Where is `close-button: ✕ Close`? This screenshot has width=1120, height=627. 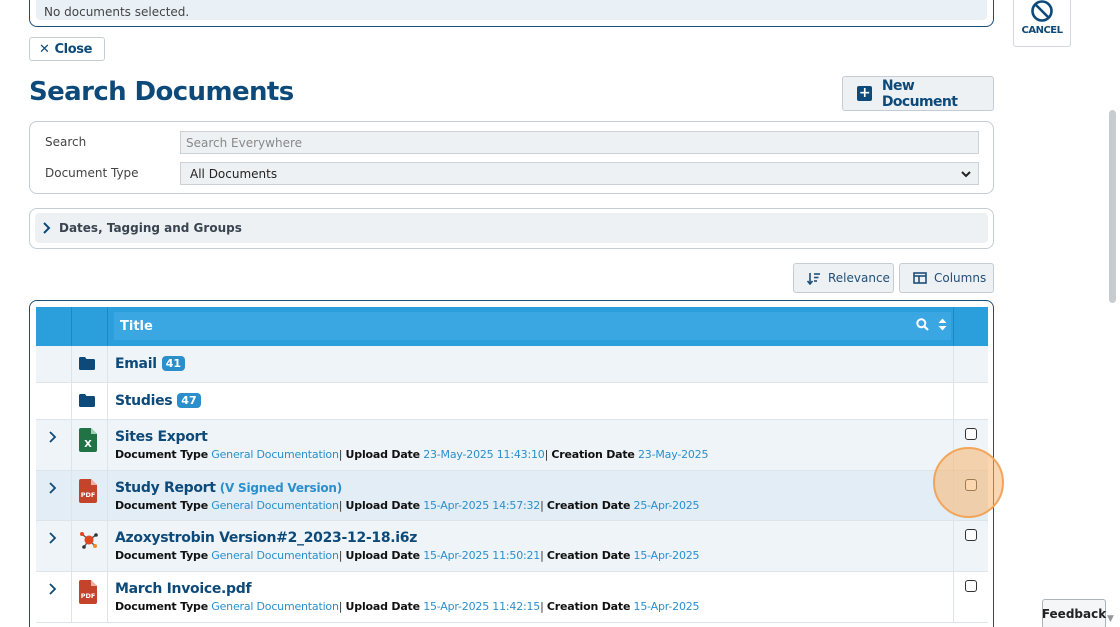
close-button: ✕ Close is located at coordinates (67, 49).